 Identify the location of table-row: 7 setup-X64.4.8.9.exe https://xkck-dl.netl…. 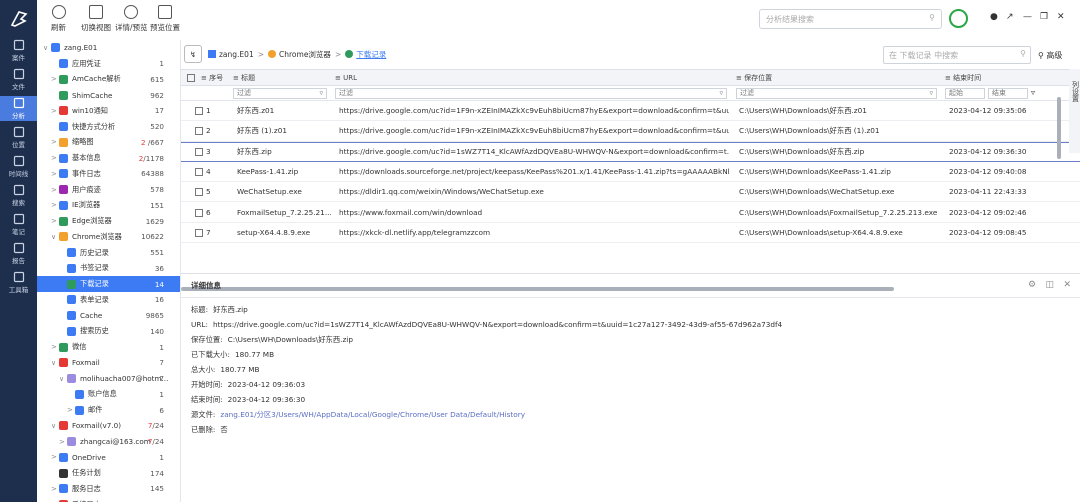
(630, 233).